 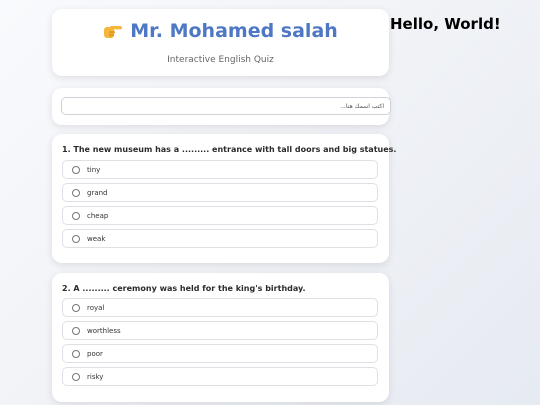 I want to click on option-cheap: cheap, so click(x=220, y=215).